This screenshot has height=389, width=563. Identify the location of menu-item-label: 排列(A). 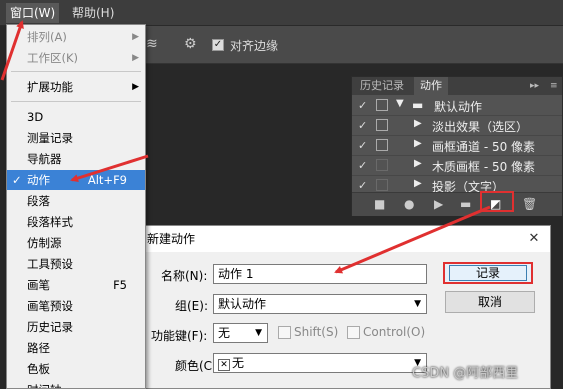
(47, 37).